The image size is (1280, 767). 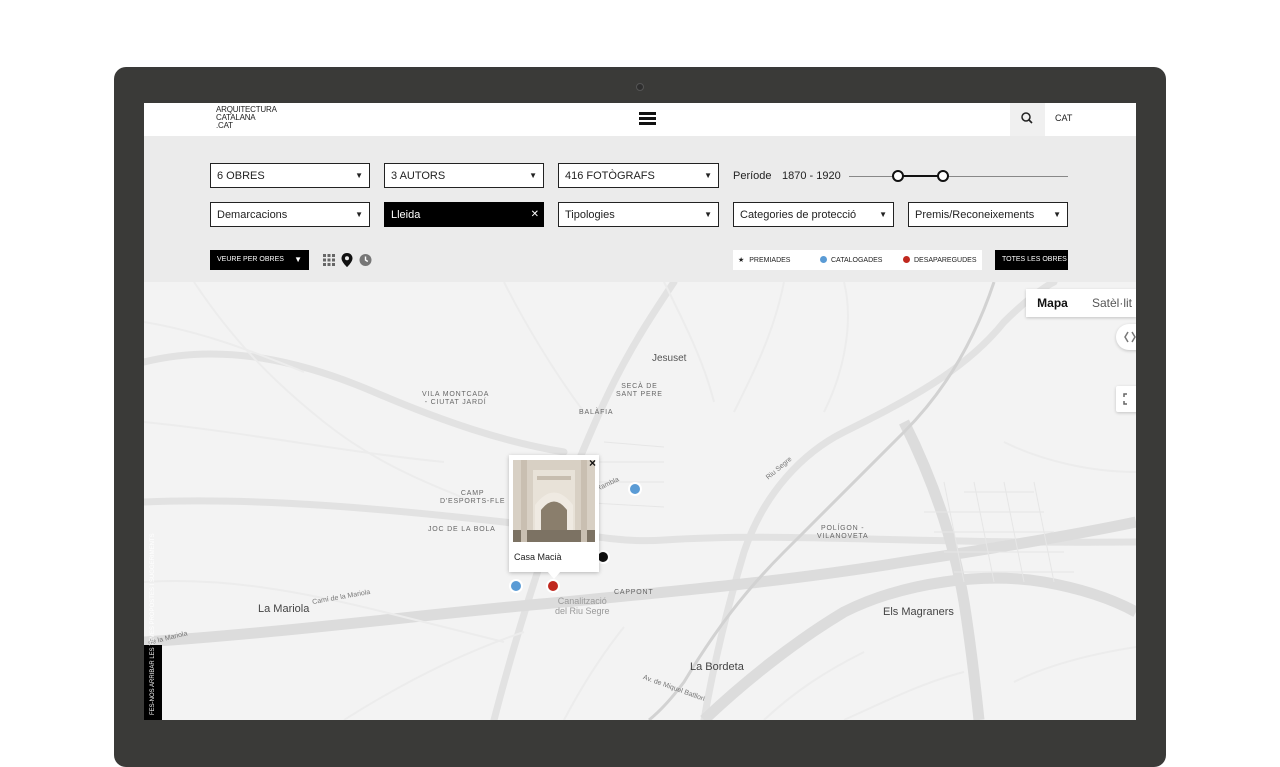 What do you see at coordinates (1107, 303) in the screenshot?
I see `map-type-satellite-button: Satèl·lit` at bounding box center [1107, 303].